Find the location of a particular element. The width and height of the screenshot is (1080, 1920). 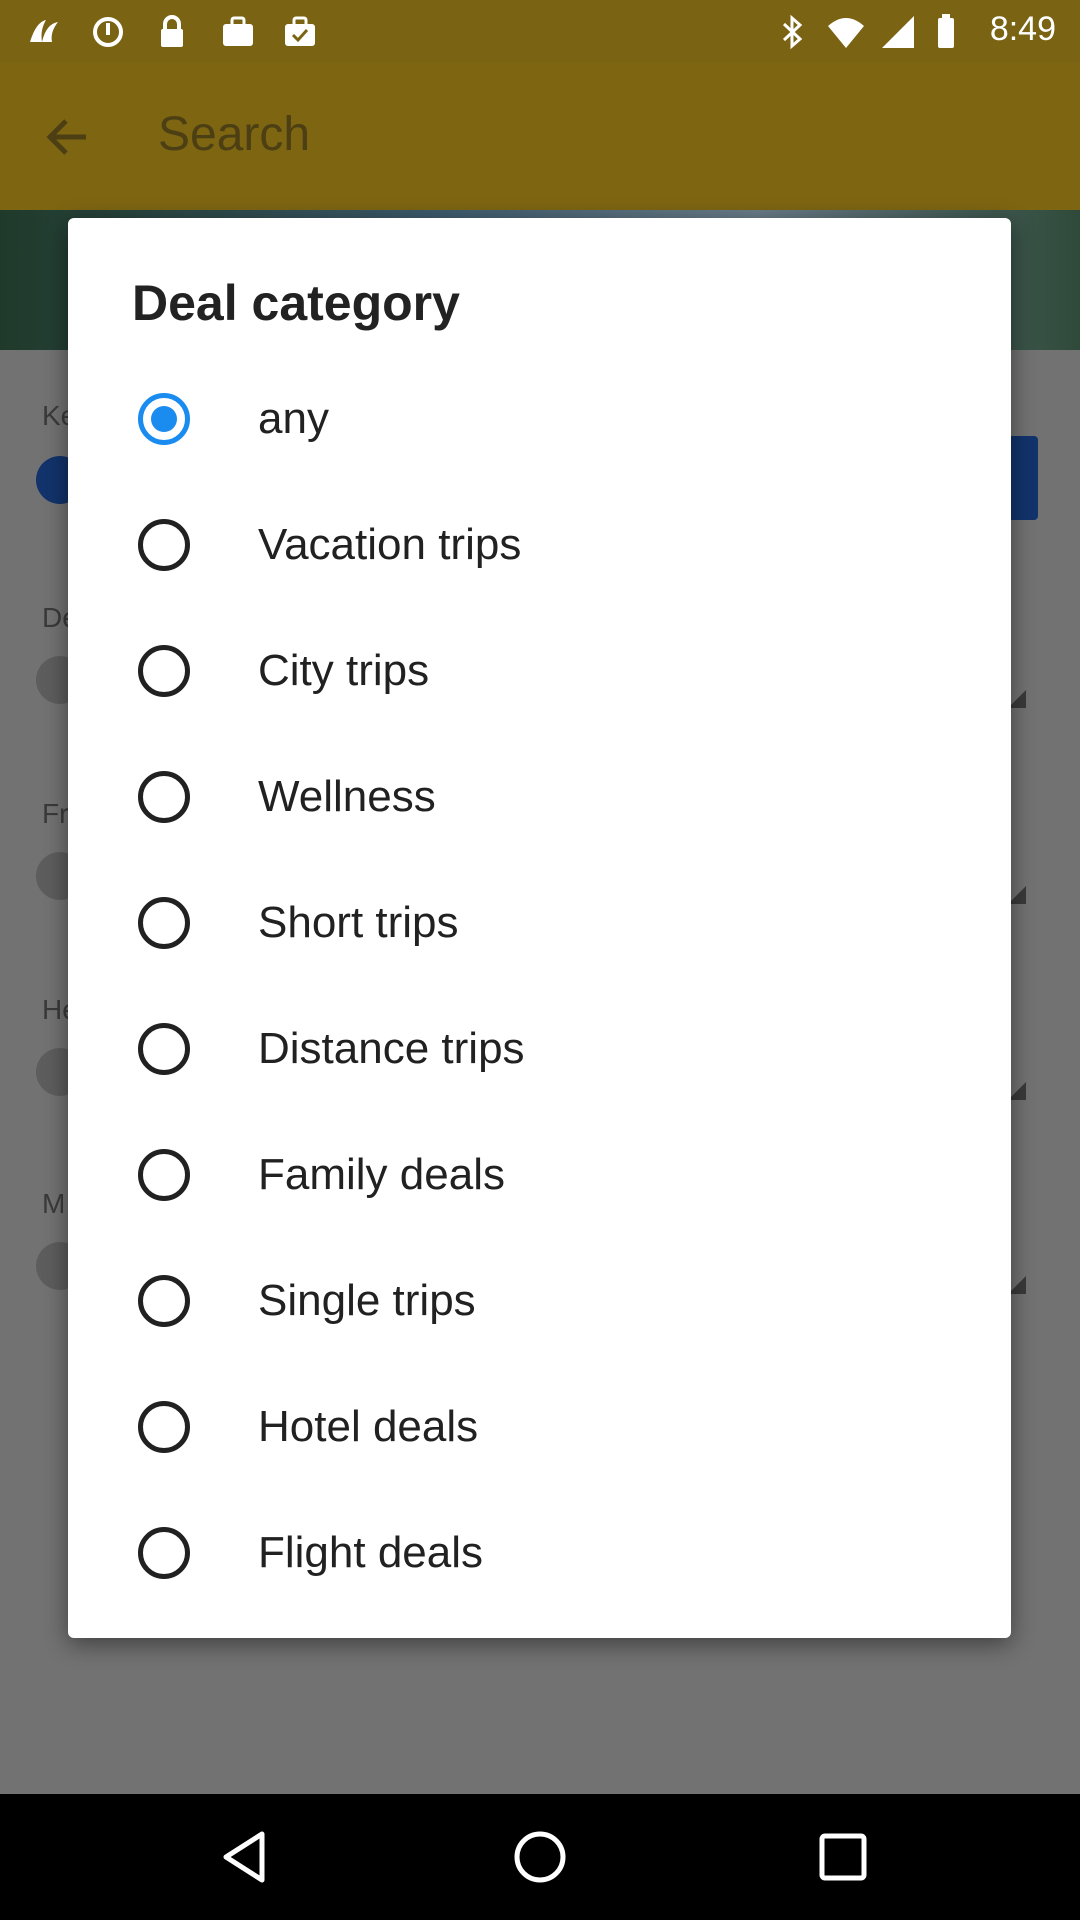

option-label: any is located at coordinates (293, 418).